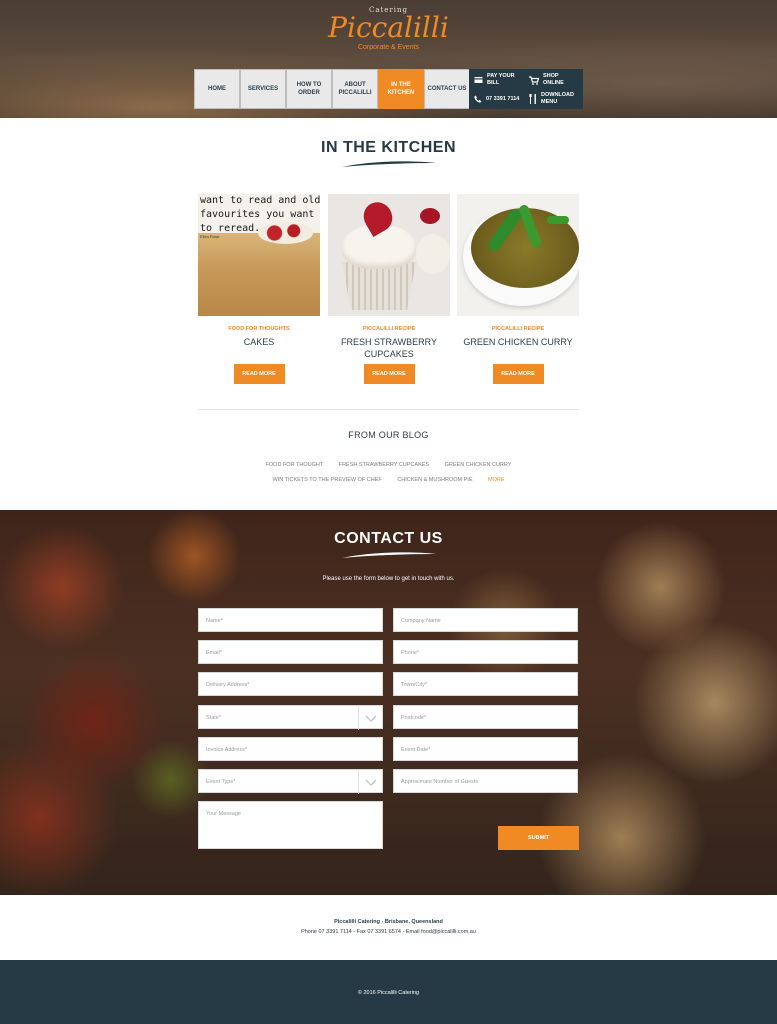 This screenshot has height=1024, width=777. Describe the element at coordinates (290, 717) in the screenshot. I see `state-select: State*` at that location.